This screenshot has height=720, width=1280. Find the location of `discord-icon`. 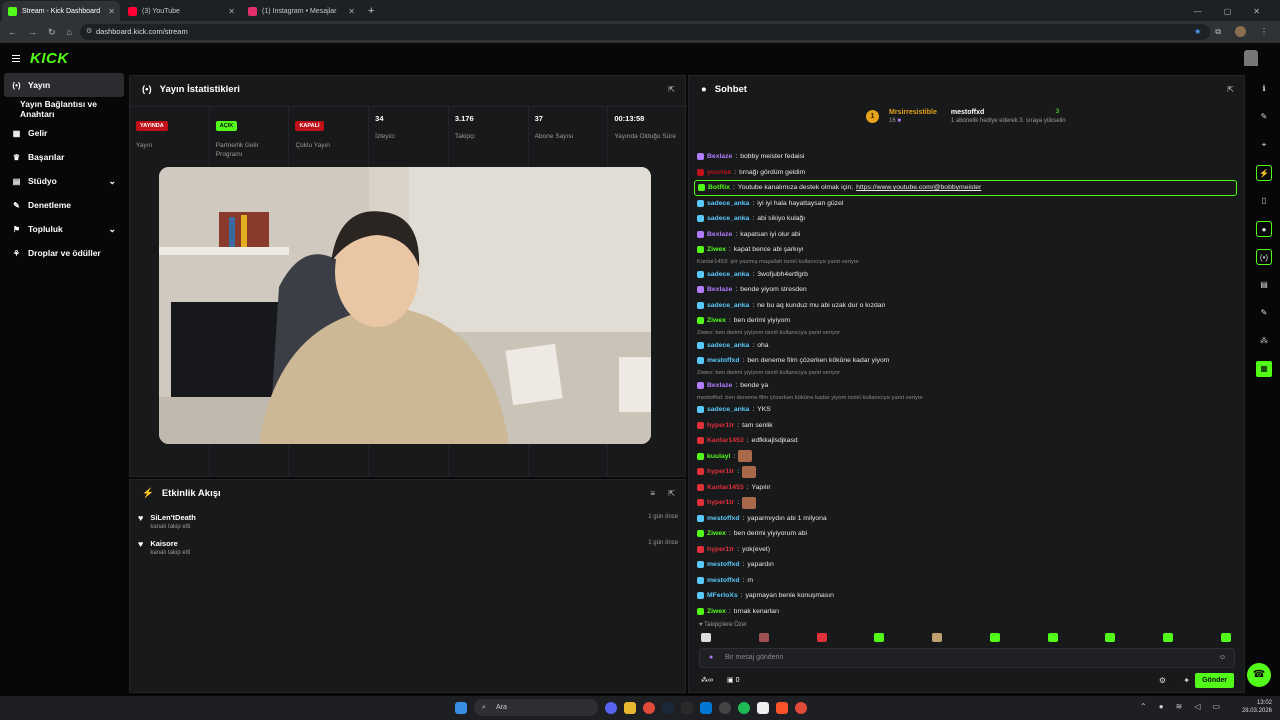

discord-icon is located at coordinates (611, 707).